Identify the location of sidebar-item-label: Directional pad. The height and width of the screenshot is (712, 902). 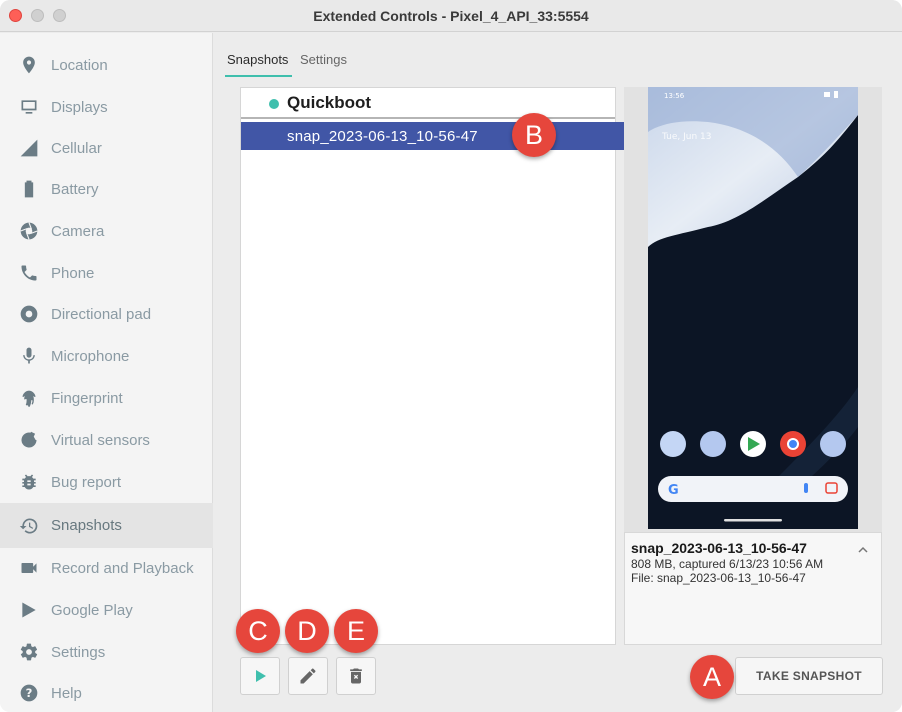
(101, 314).